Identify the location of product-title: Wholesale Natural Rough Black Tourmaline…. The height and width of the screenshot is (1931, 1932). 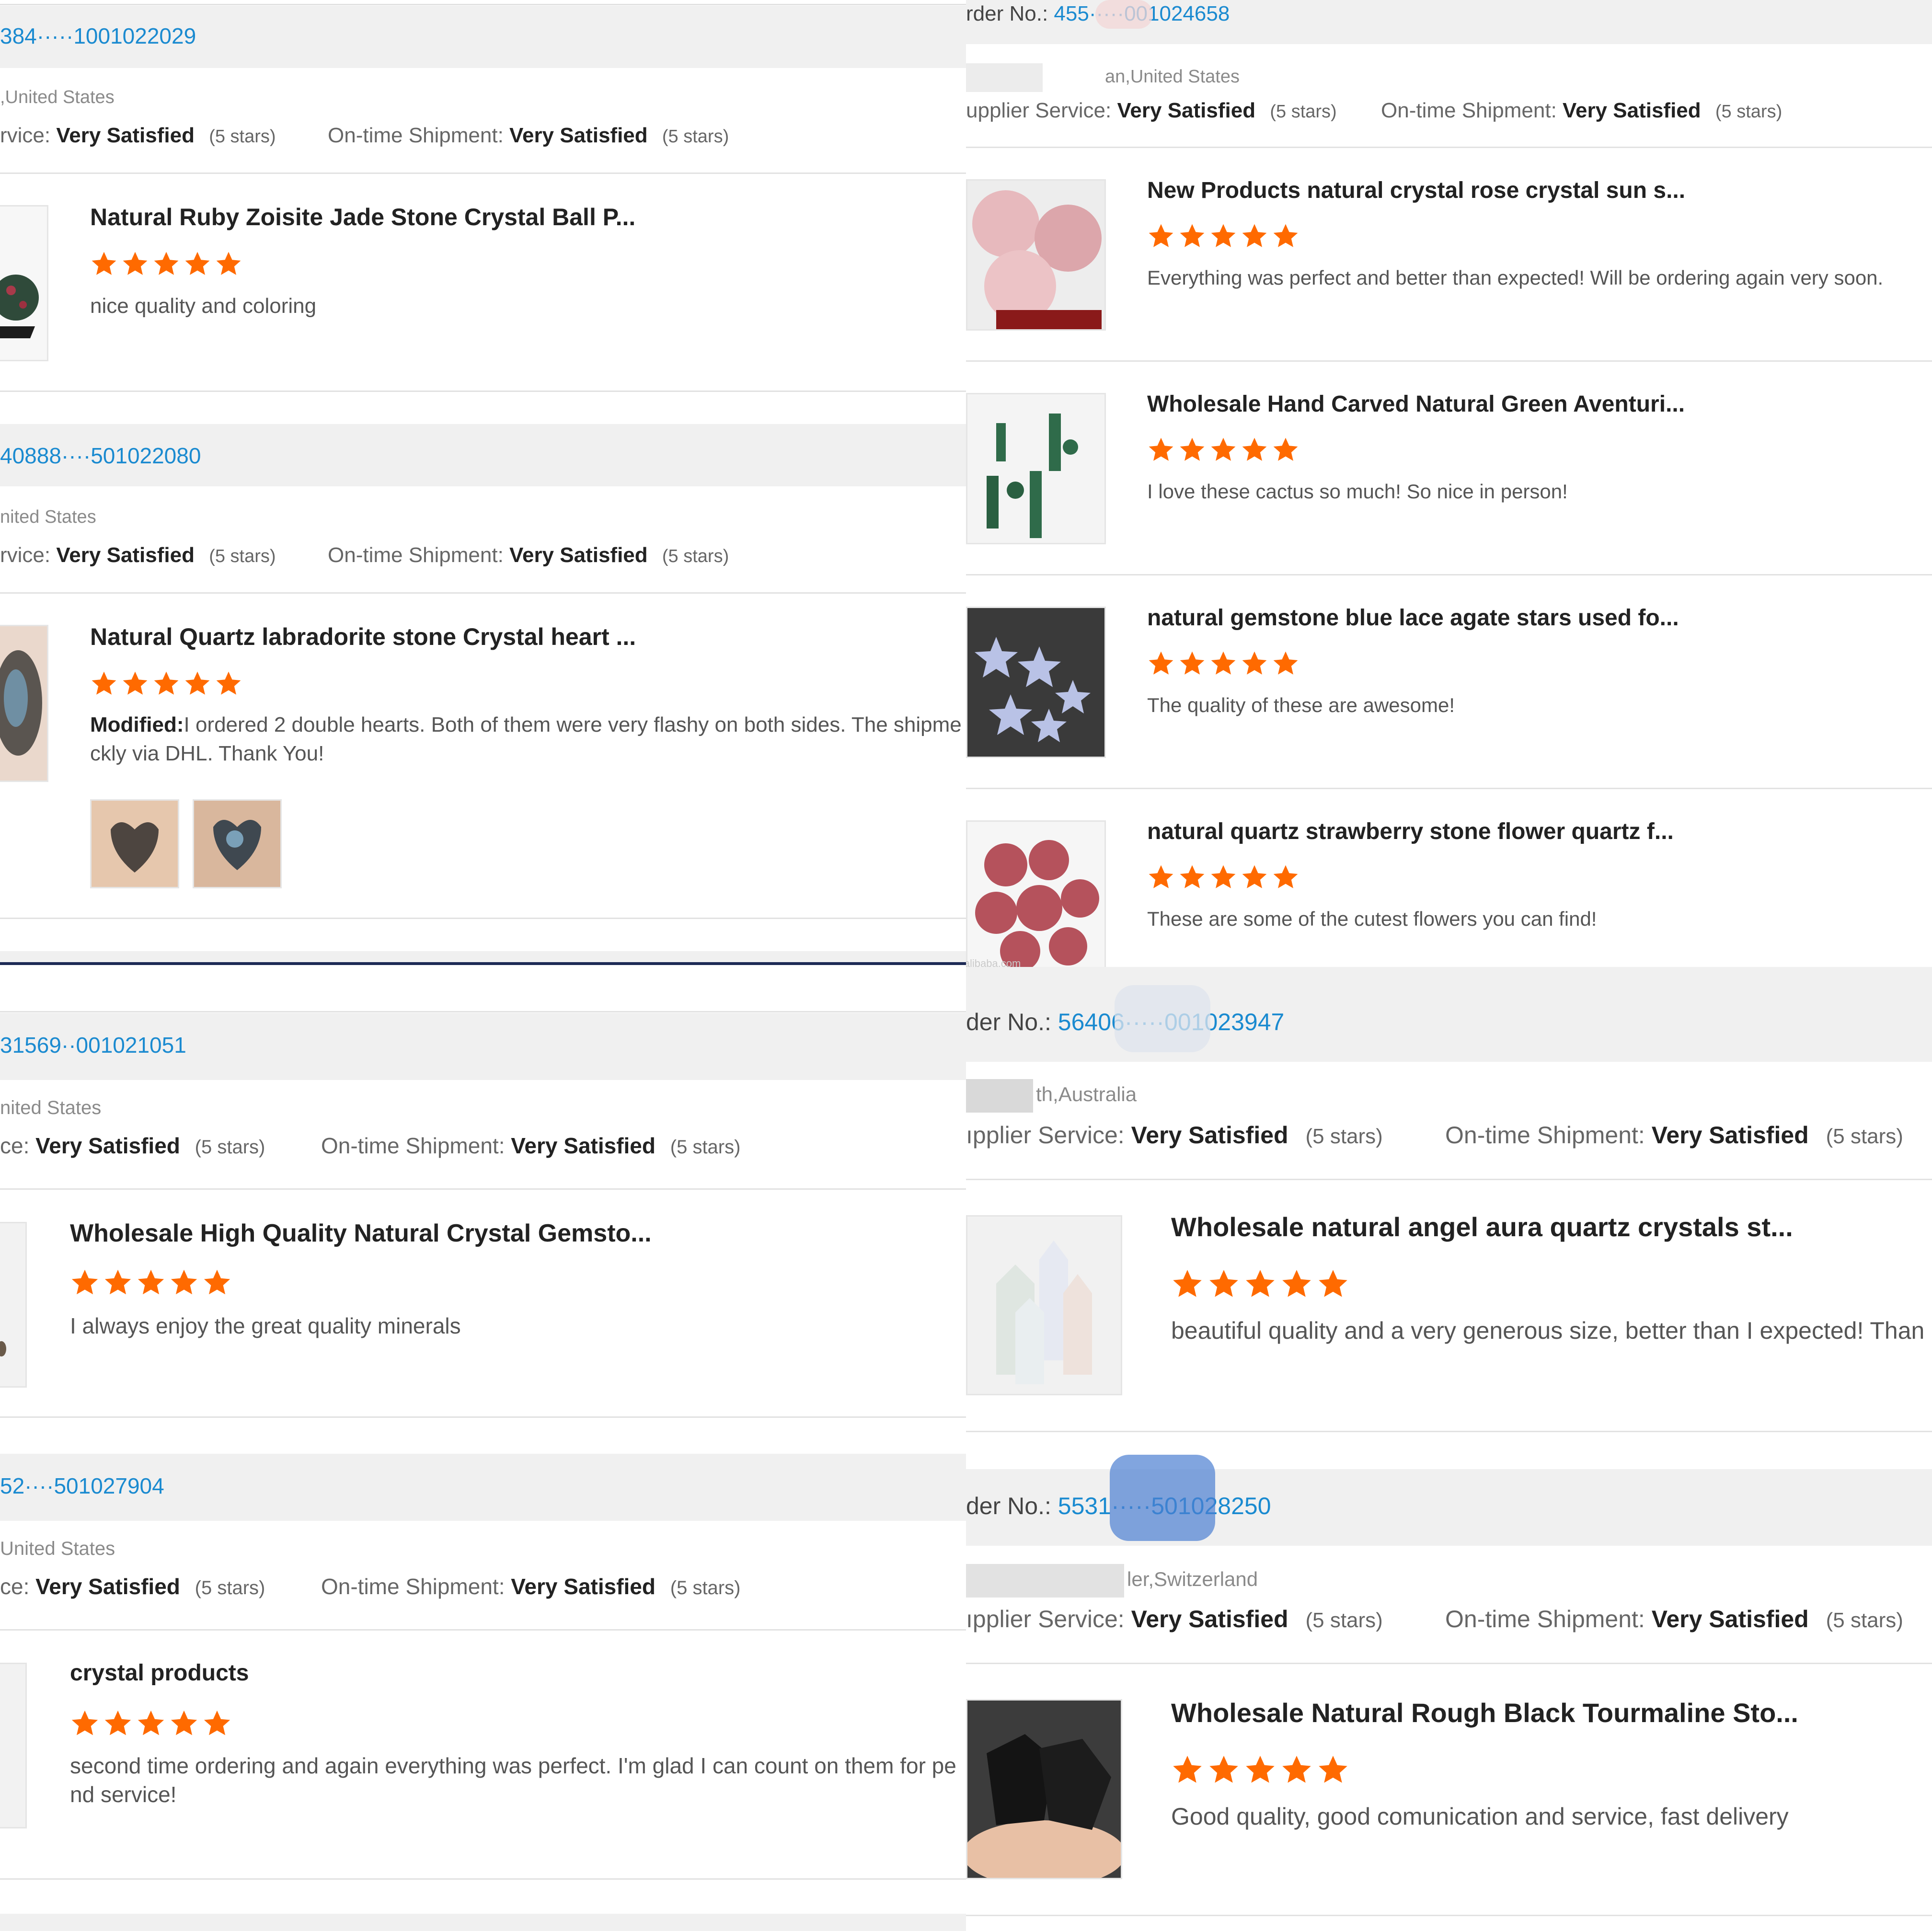
(1484, 1712).